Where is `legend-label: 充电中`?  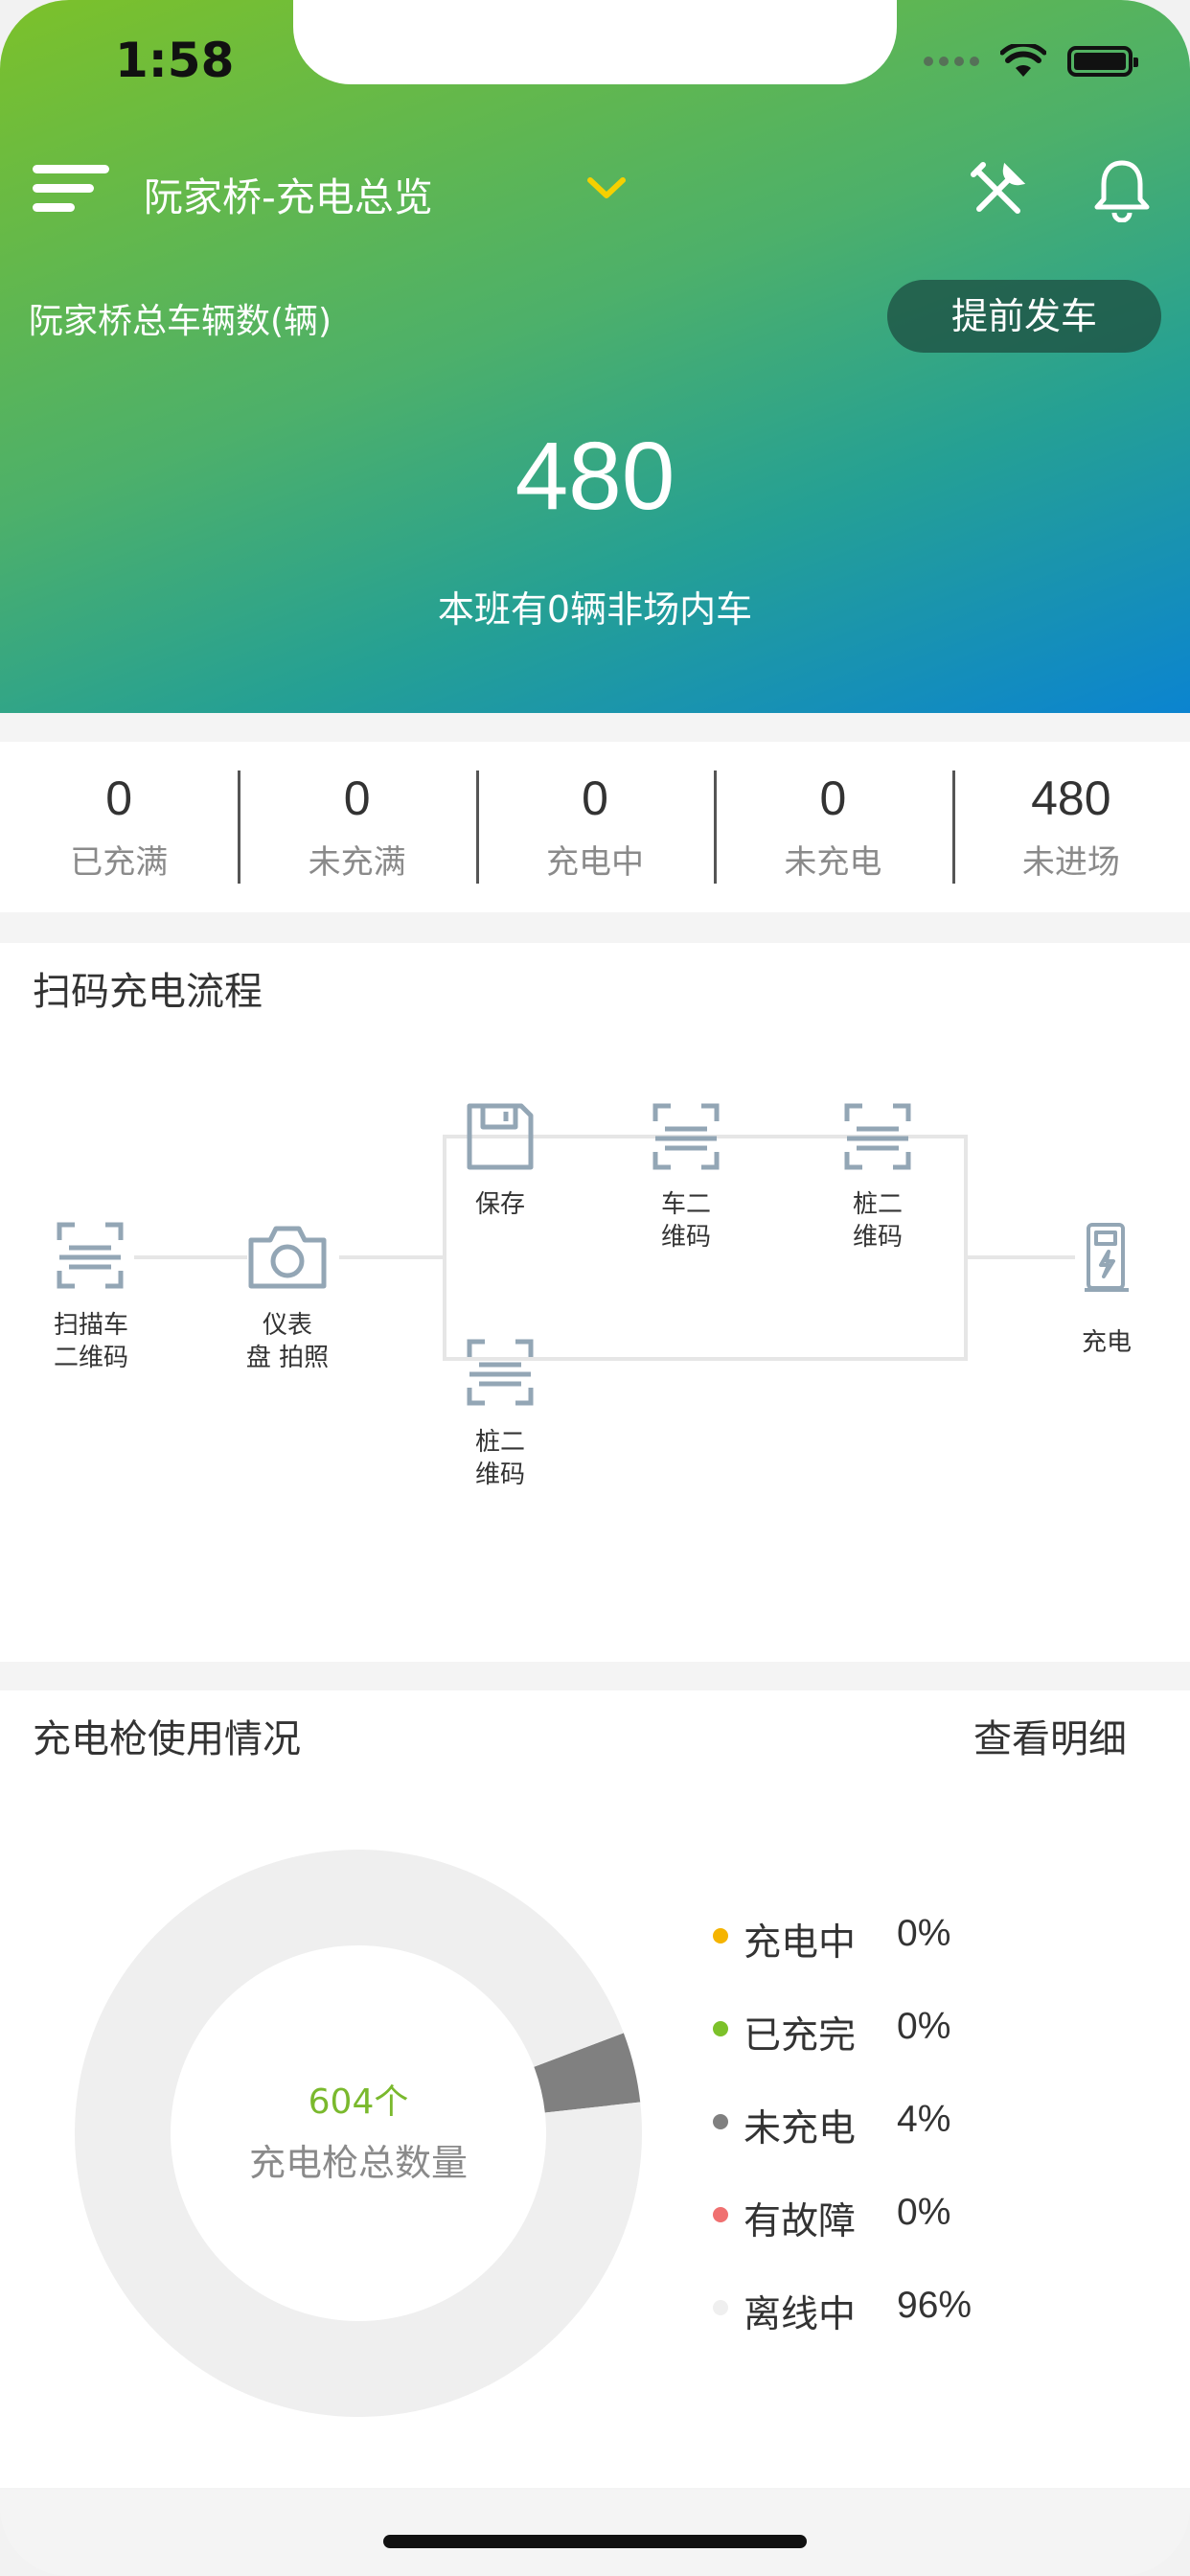
legend-label: 充电中 is located at coordinates (801, 1943).